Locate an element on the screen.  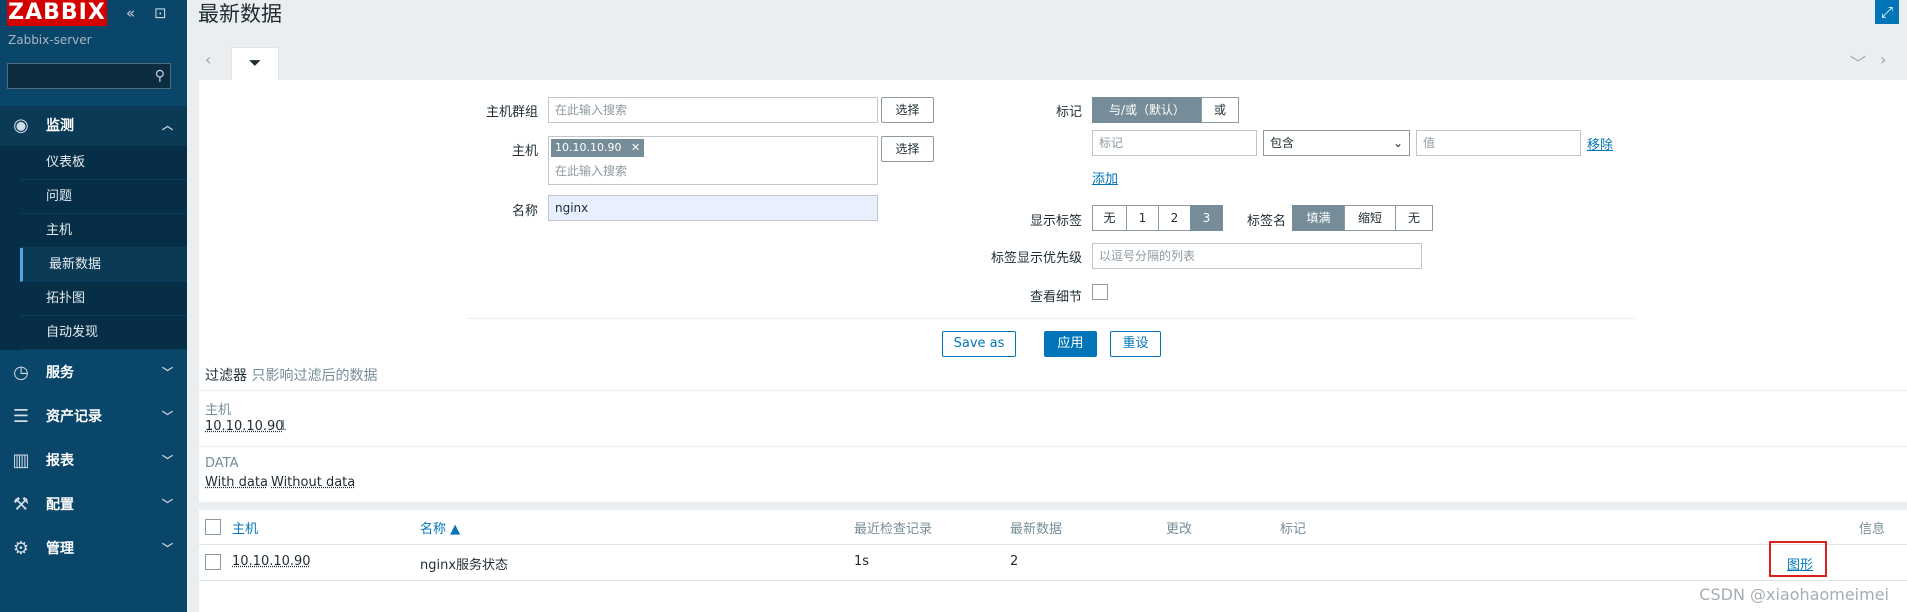
tag-name-label: 标签名 is located at coordinates (1266, 221).